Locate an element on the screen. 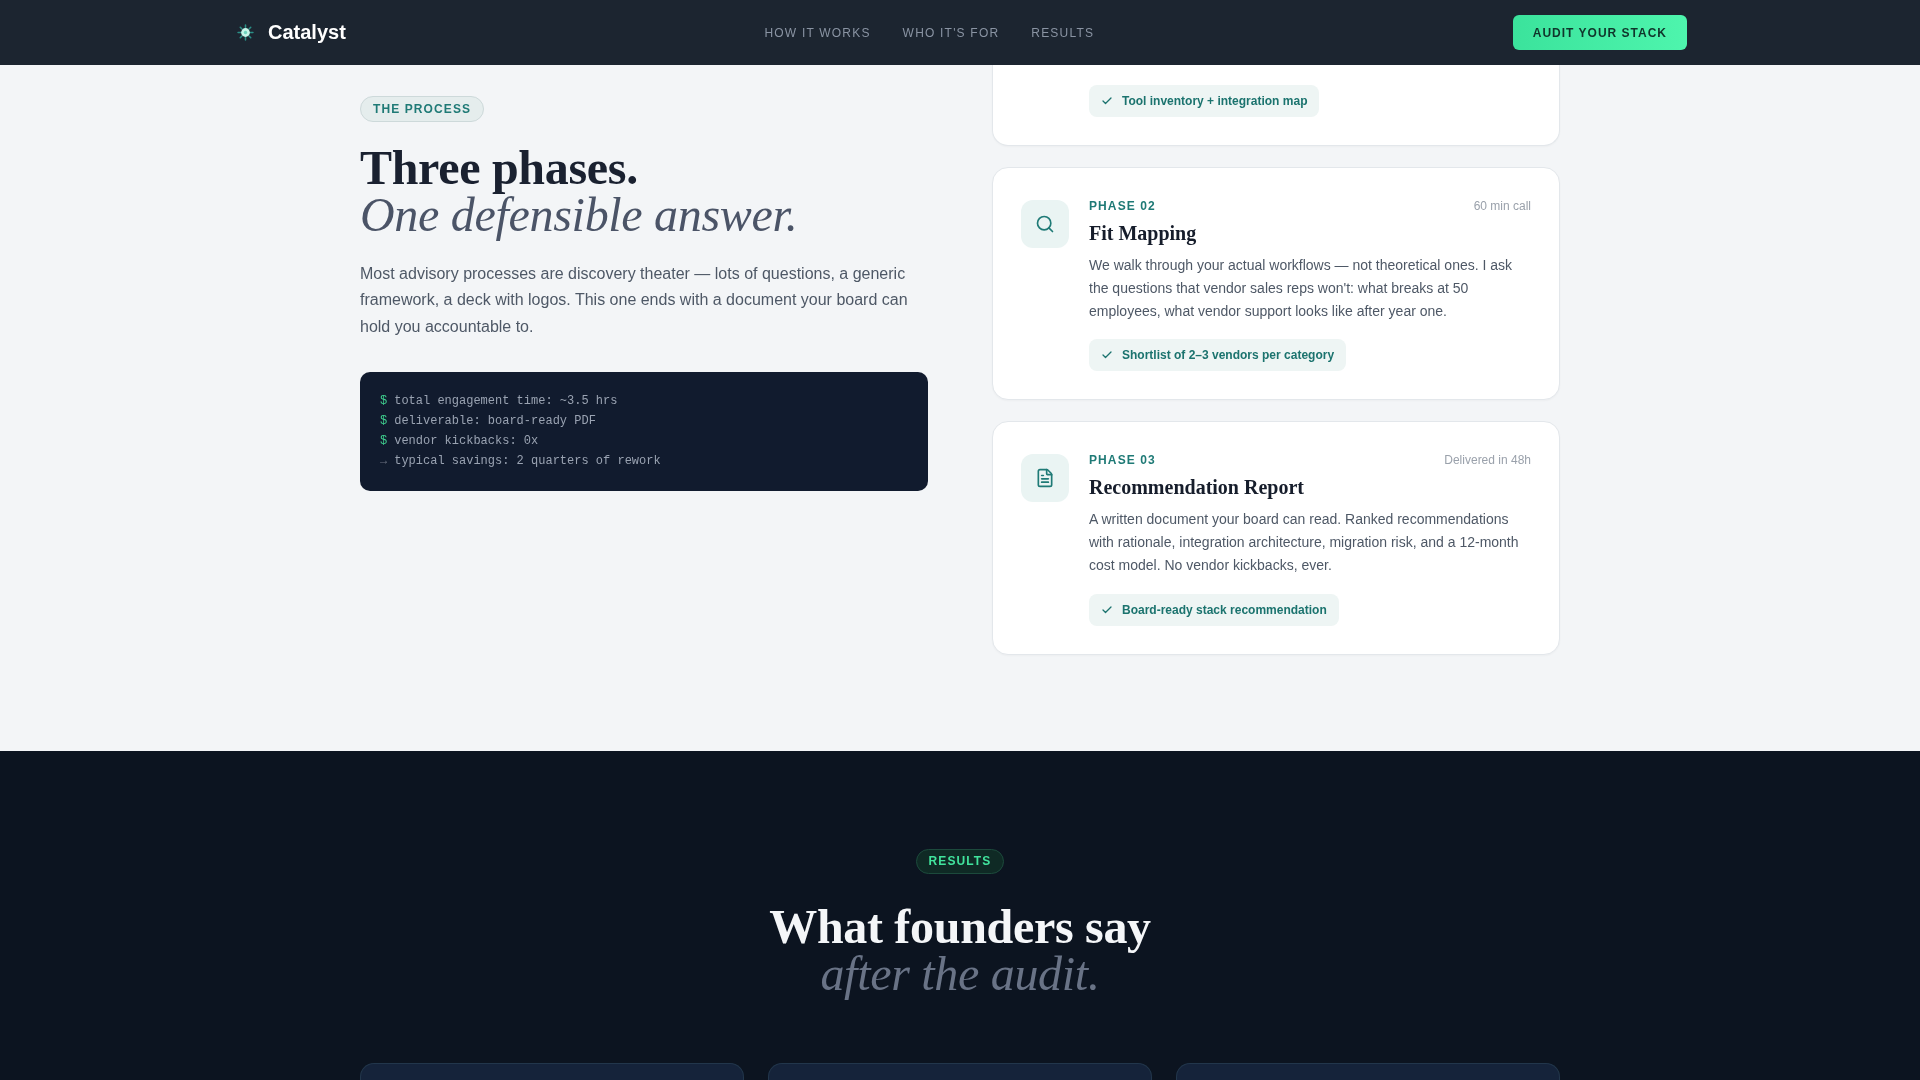 Image resolution: width=1920 pixels, height=1080 pixels. audit-button: AUDIT YOUR STACK is located at coordinates (1599, 32).